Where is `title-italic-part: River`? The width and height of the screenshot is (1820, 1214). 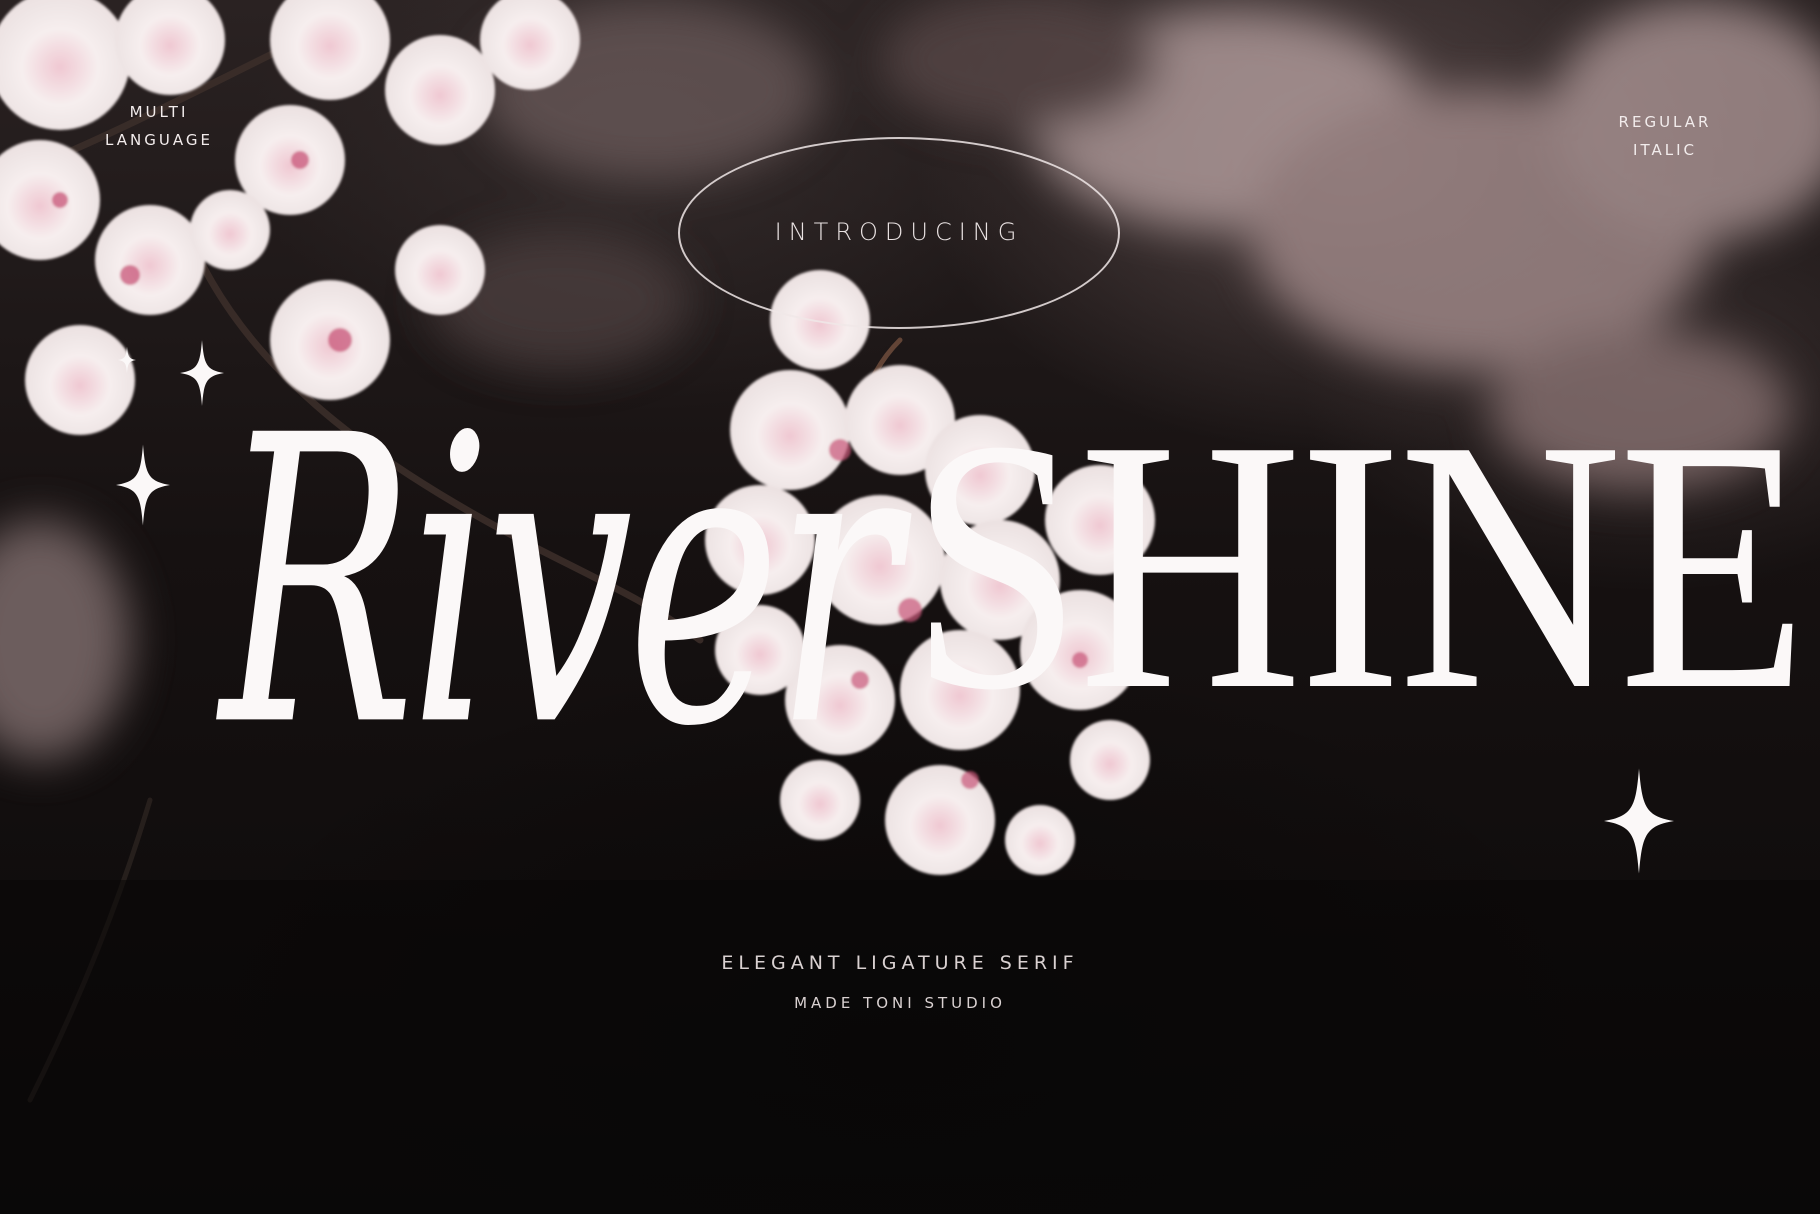 title-italic-part: River is located at coordinates (559, 582).